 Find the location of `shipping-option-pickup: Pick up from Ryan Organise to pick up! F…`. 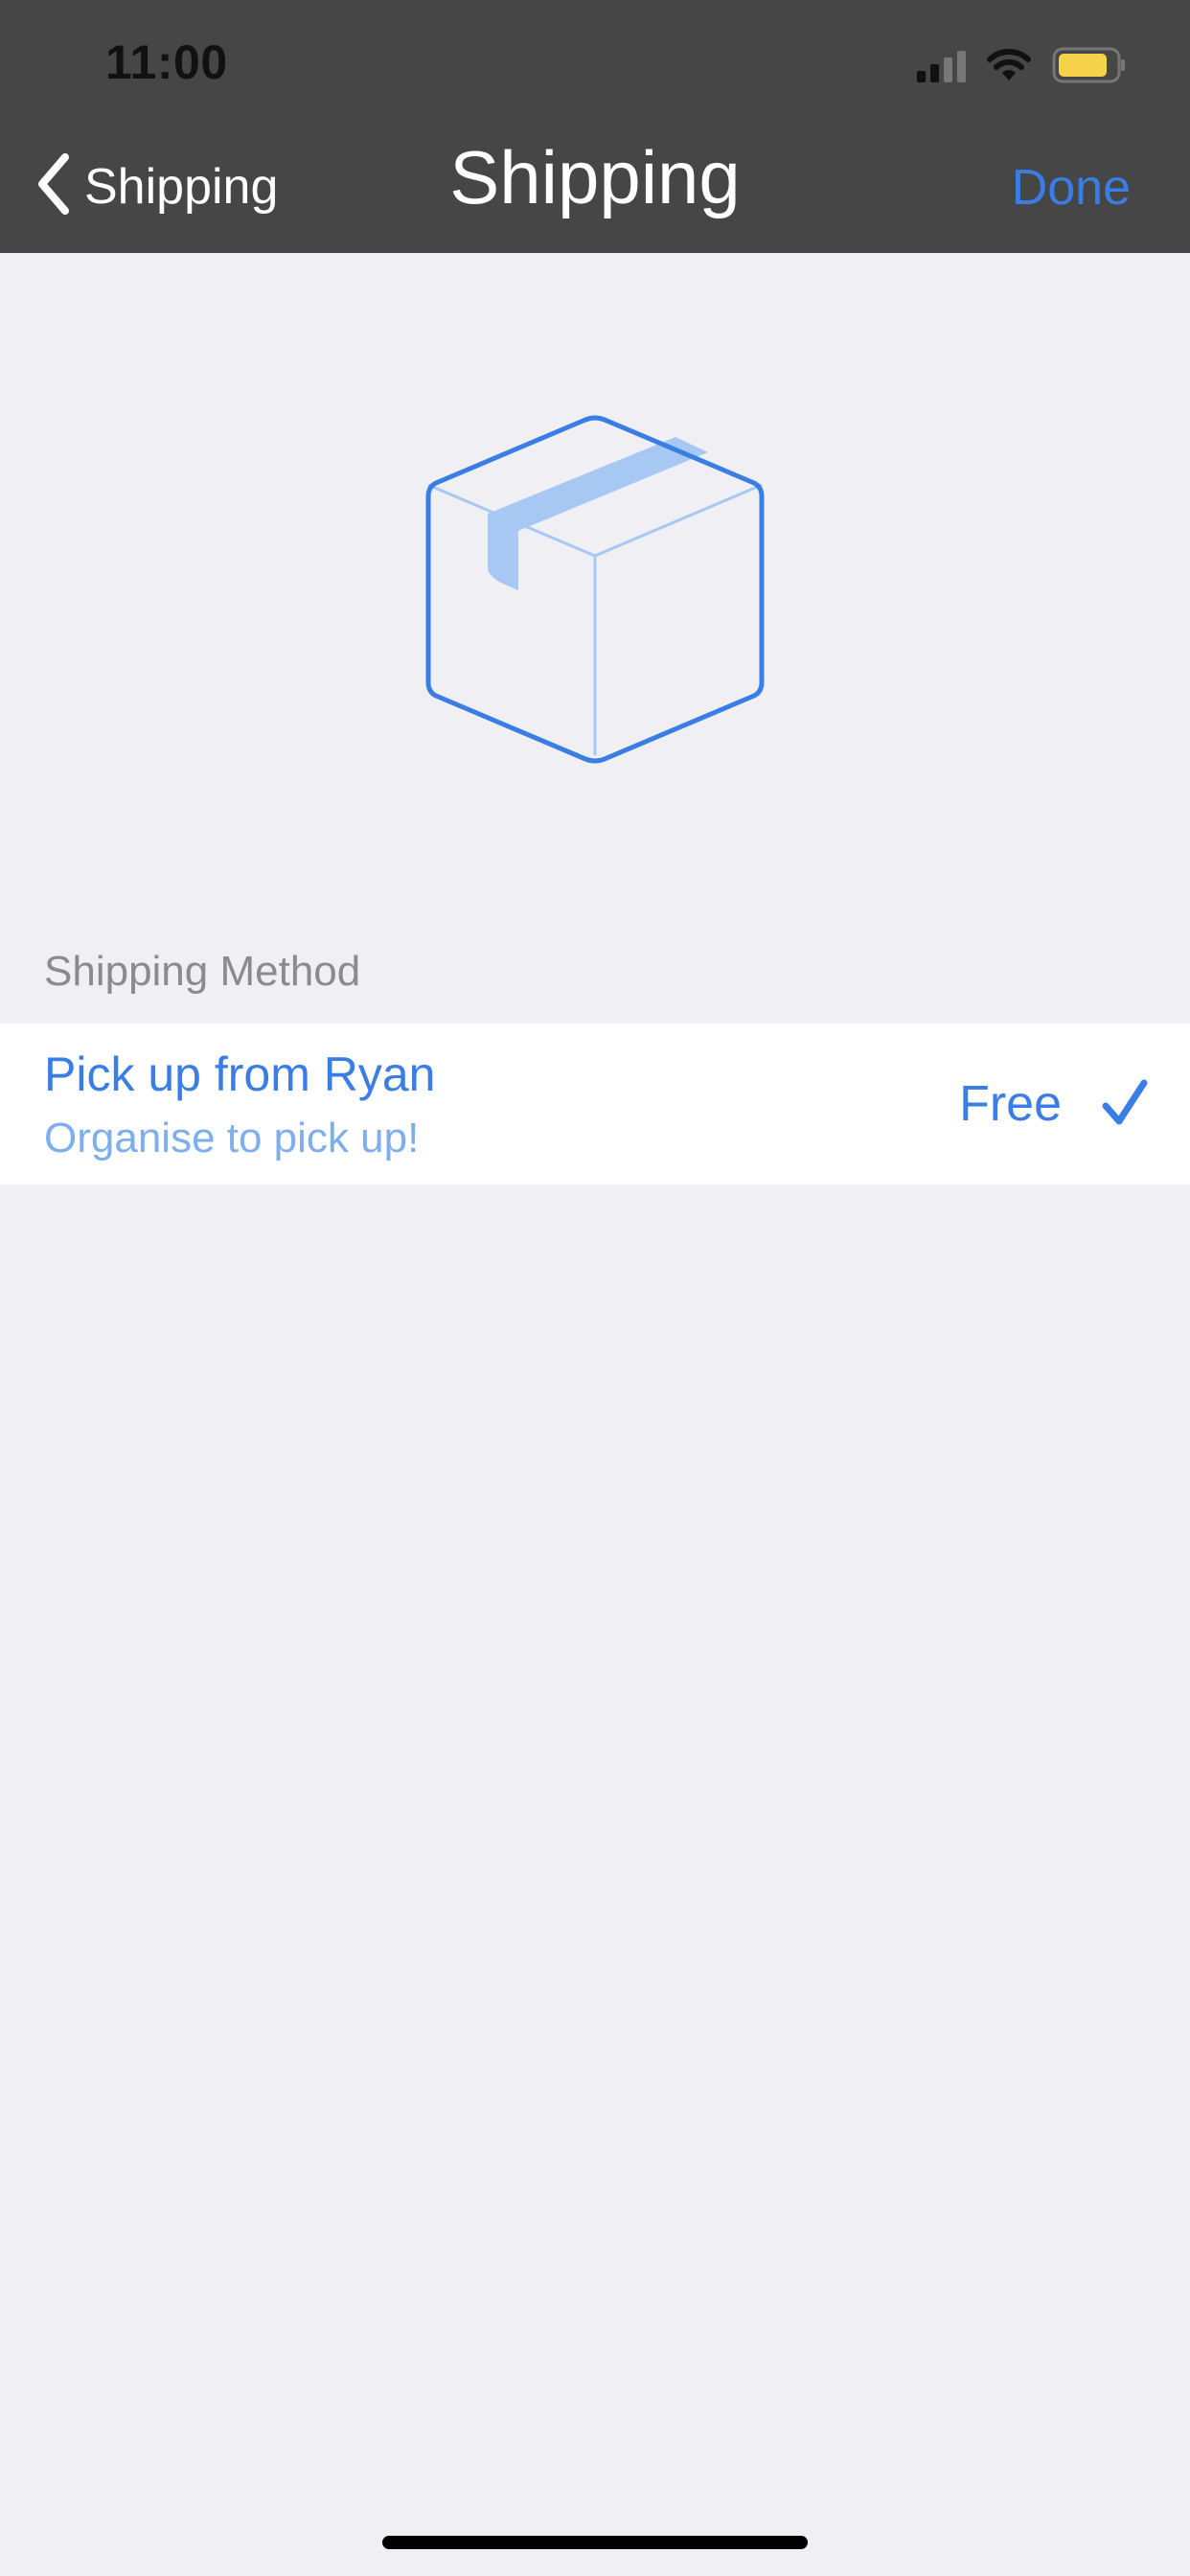

shipping-option-pickup: Pick up from Ryan Organise to pick up! F… is located at coordinates (595, 1104).